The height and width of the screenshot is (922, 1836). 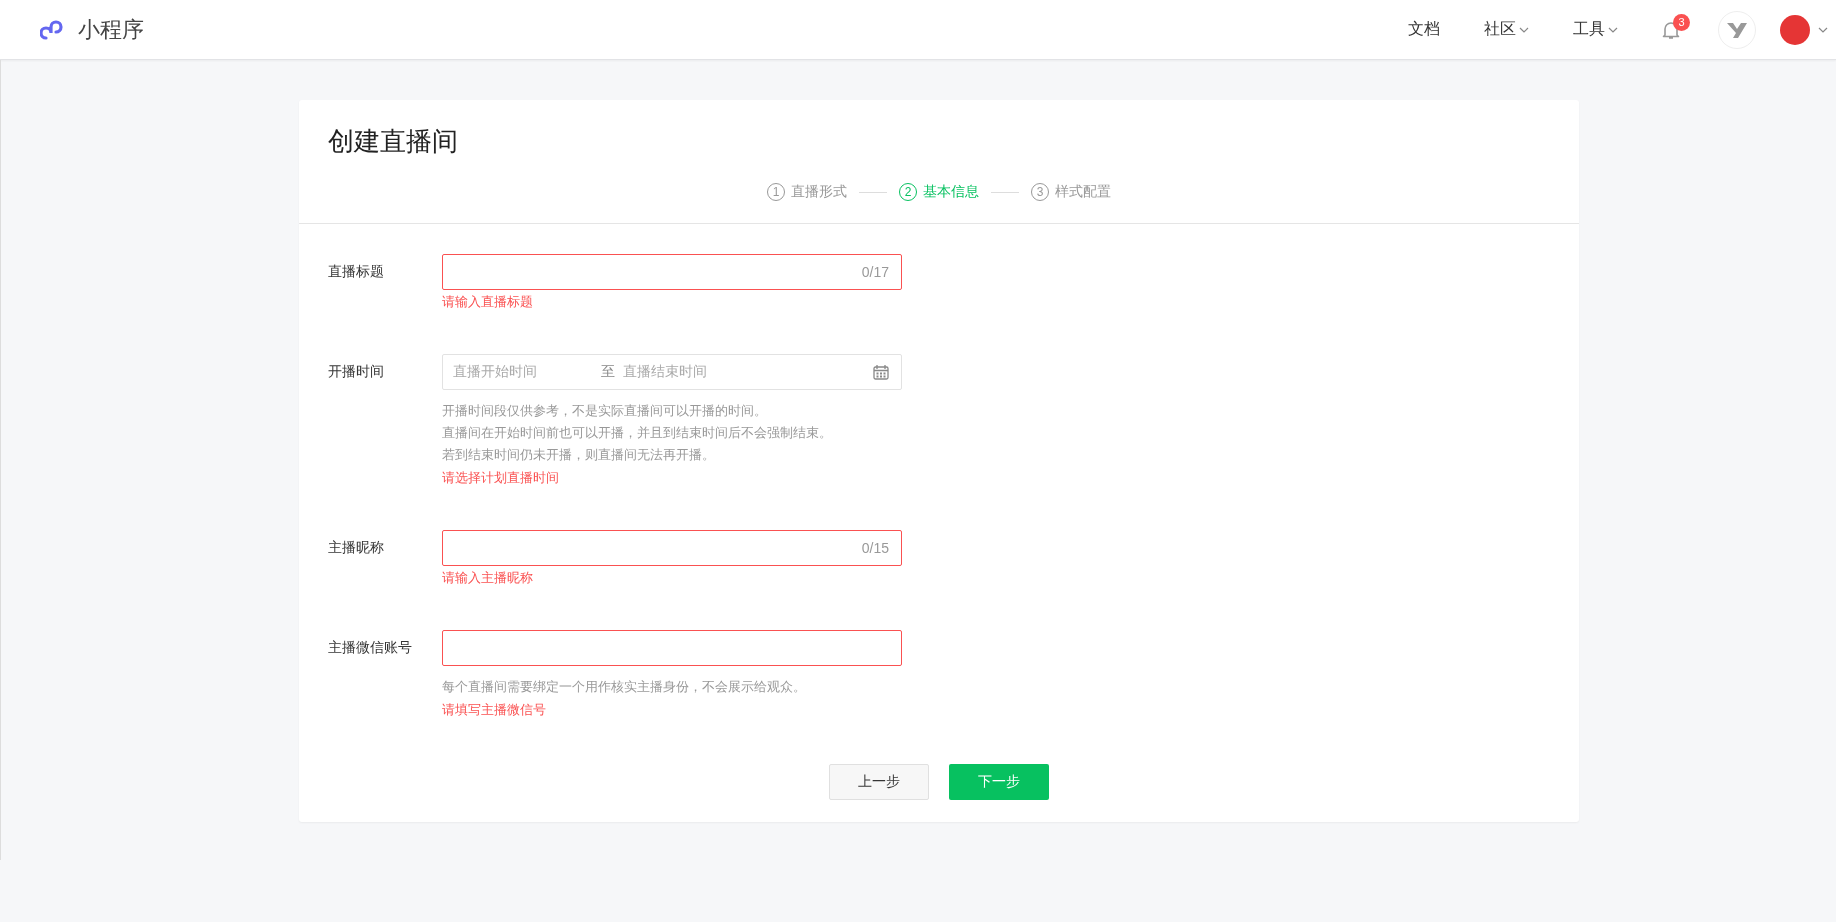 What do you see at coordinates (875, 272) in the screenshot?
I see `character-counter: 0/17` at bounding box center [875, 272].